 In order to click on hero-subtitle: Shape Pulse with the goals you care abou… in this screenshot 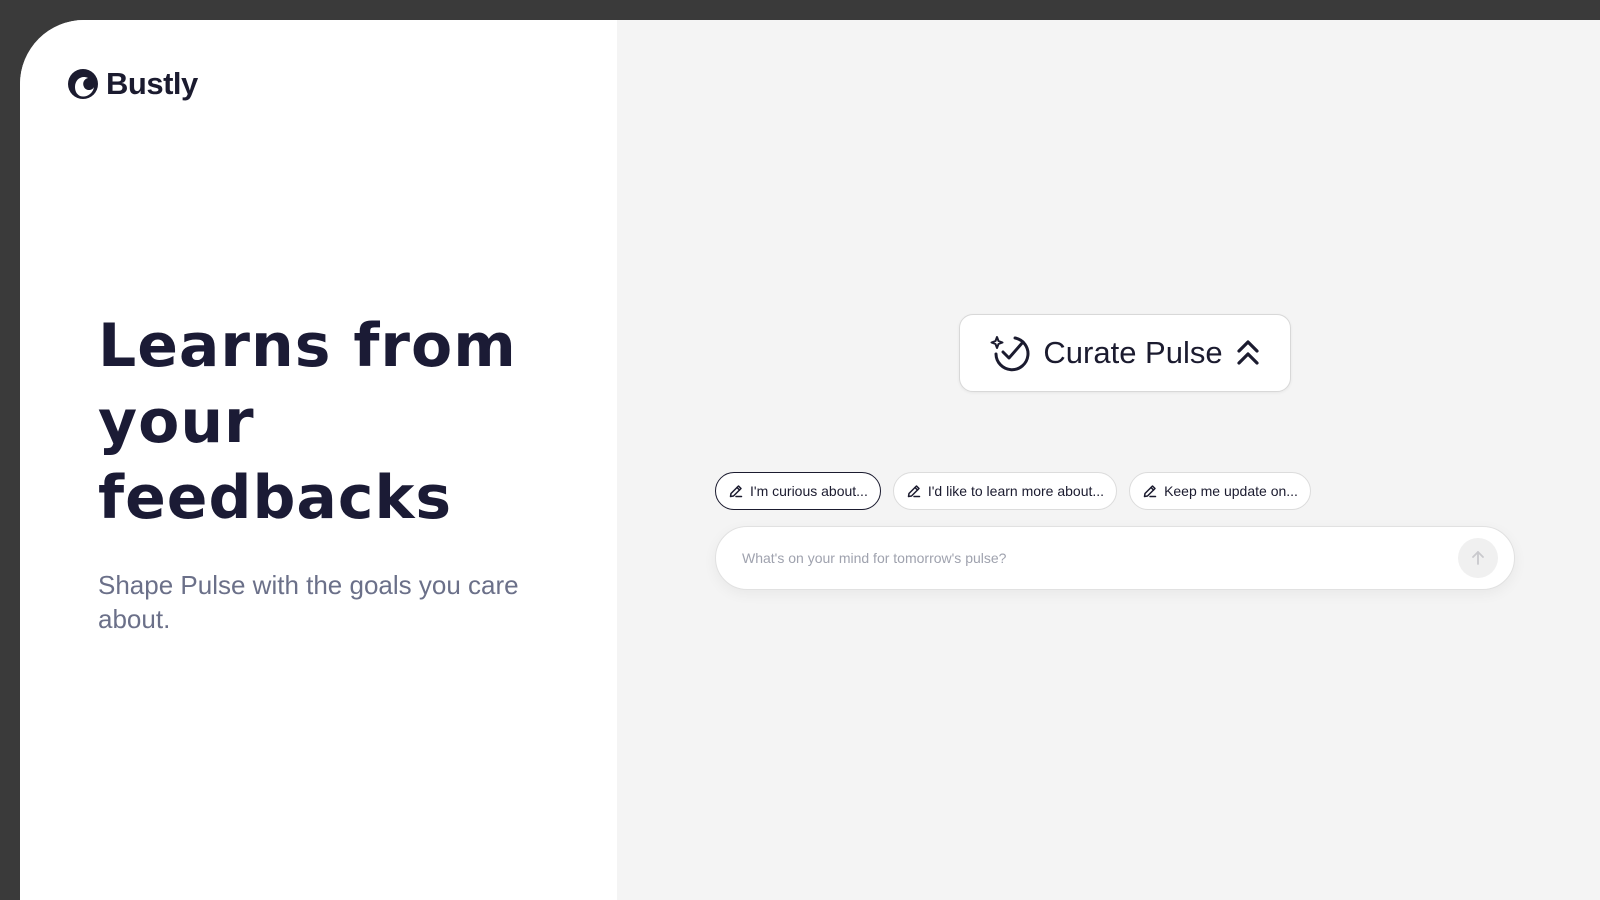, I will do `click(308, 602)`.